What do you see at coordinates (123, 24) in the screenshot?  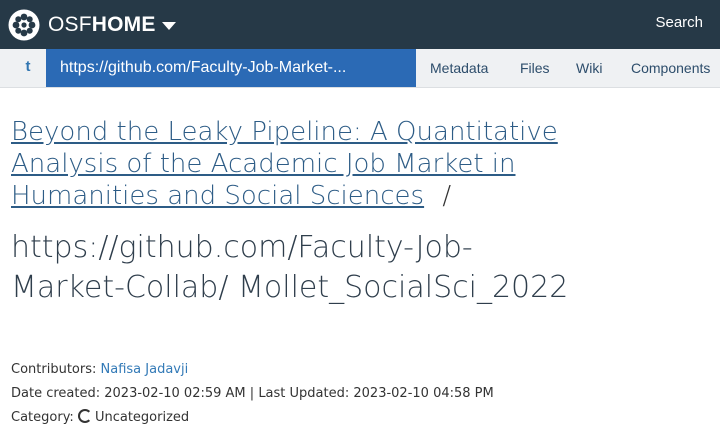 I see `brand-home: HOME` at bounding box center [123, 24].